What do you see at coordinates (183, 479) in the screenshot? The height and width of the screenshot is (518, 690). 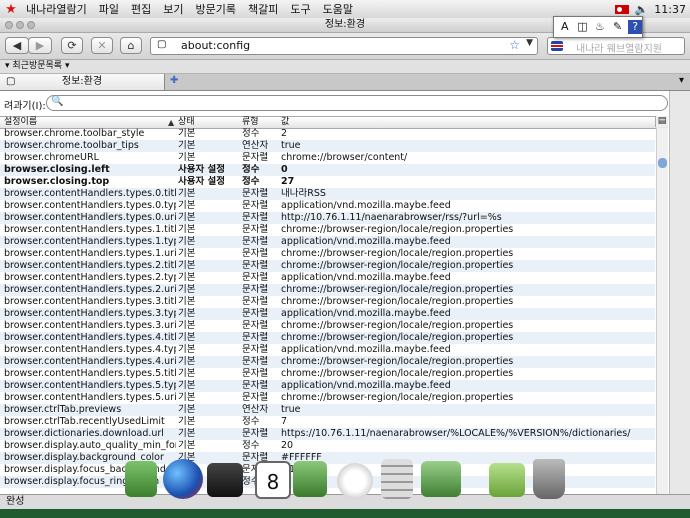 I see `globe-icon` at bounding box center [183, 479].